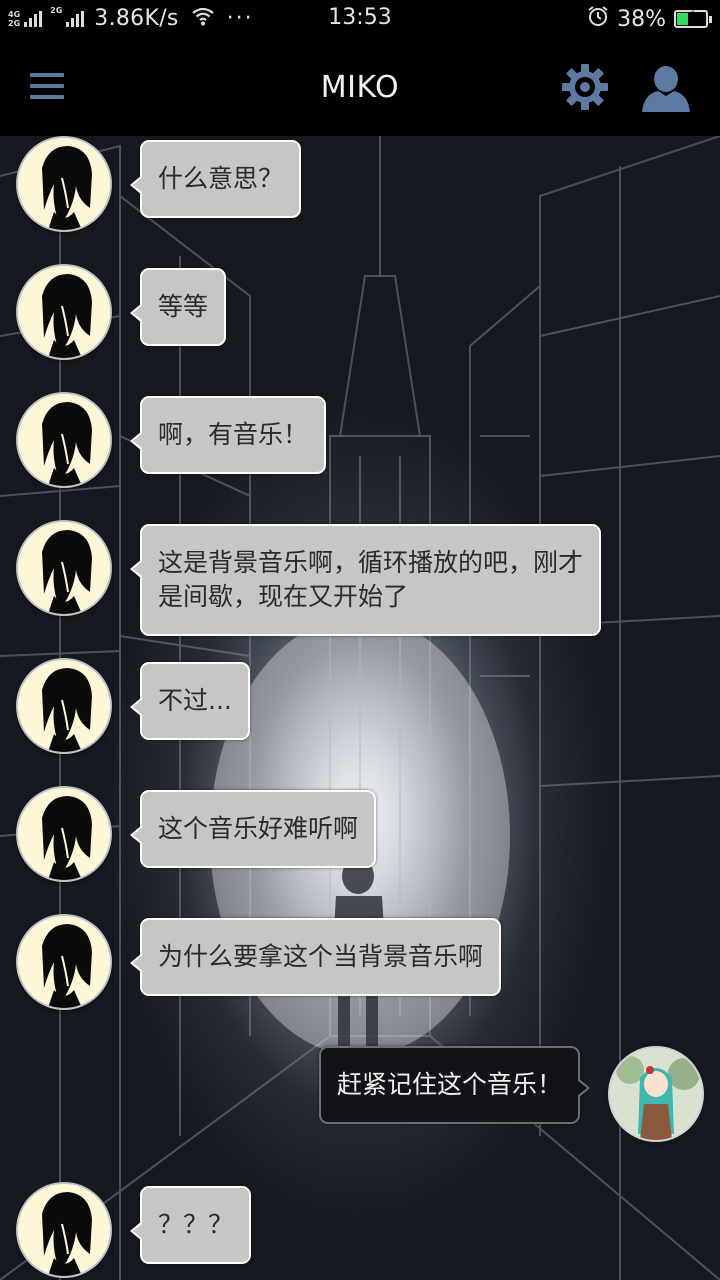 This screenshot has width=720, height=1280. Describe the element at coordinates (641, 19) in the screenshot. I see `battery-percent: 38%` at that location.